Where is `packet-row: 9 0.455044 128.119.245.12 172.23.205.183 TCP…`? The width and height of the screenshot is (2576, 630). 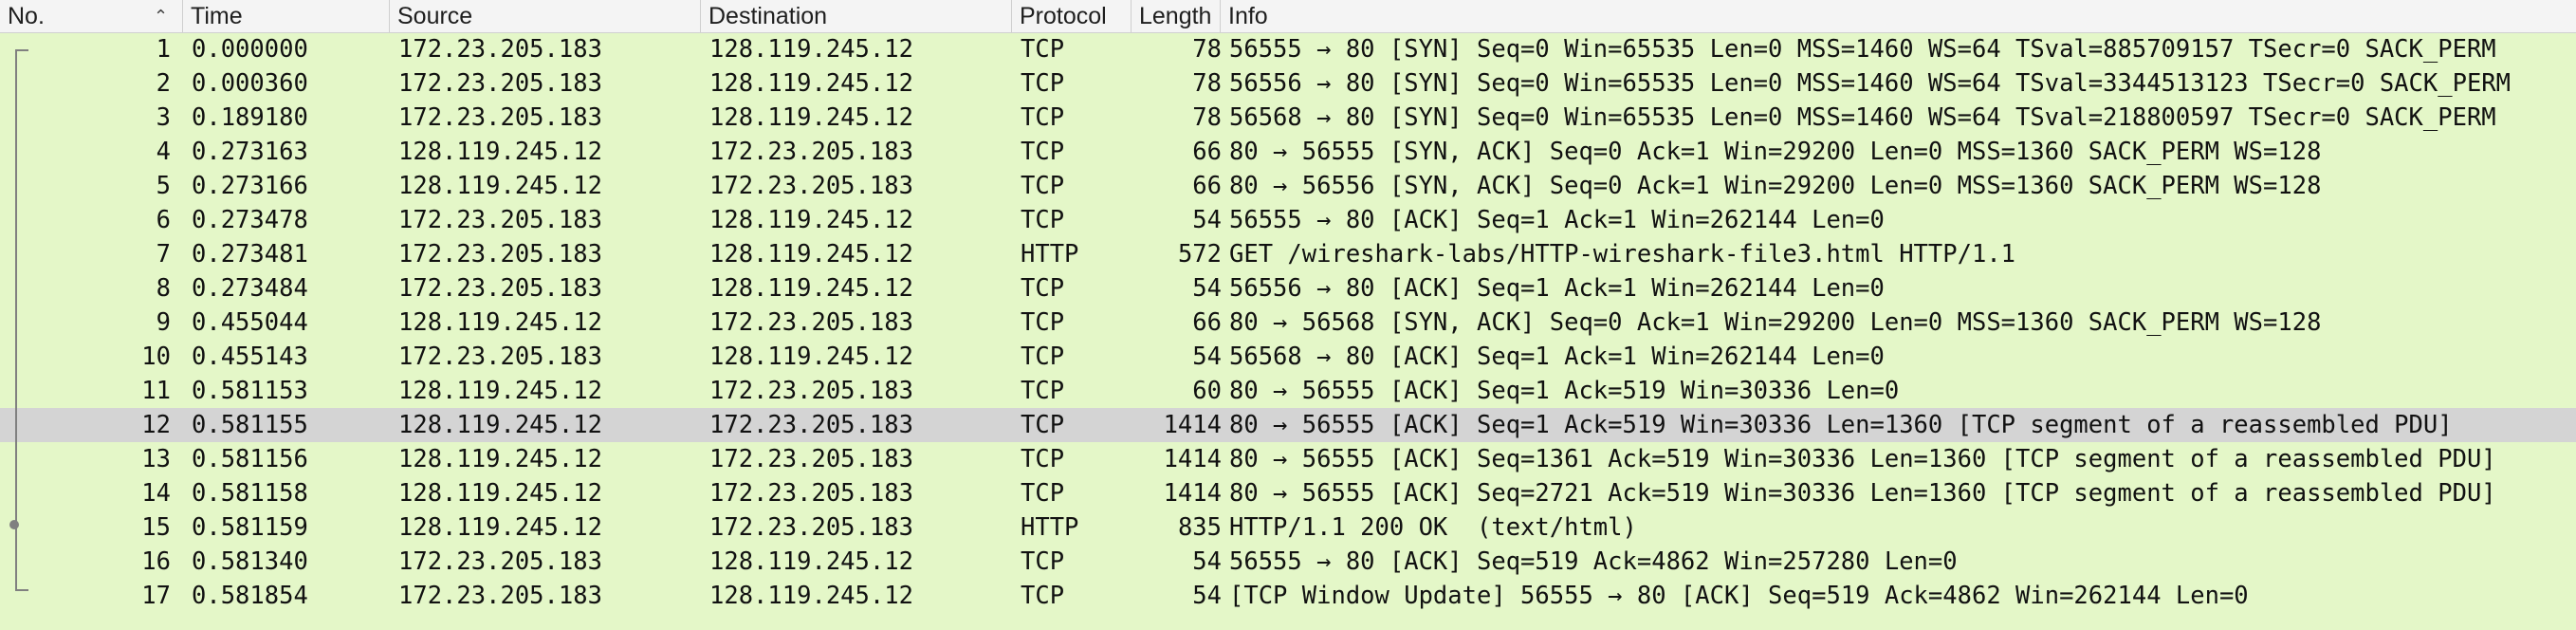 packet-row: 9 0.455044 128.119.245.12 172.23.205.183 TCP… is located at coordinates (1288, 323).